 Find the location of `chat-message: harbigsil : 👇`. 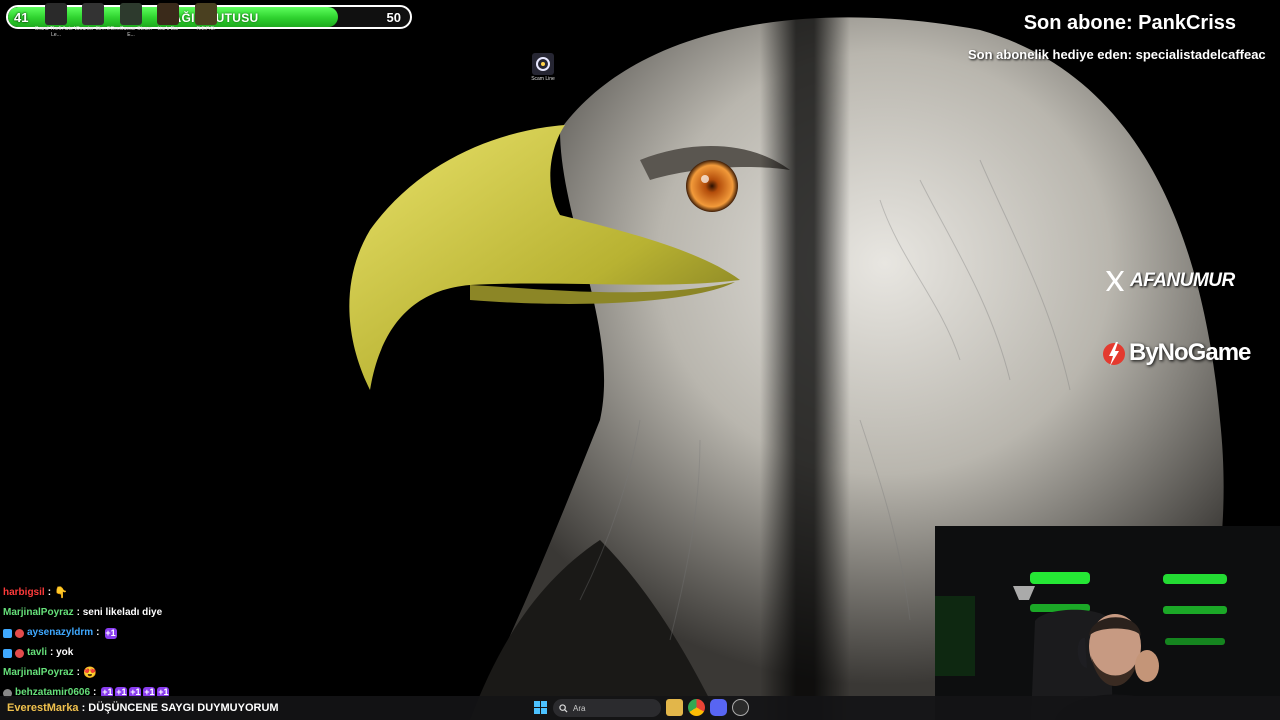

chat-message: harbigsil : 👇 is located at coordinates (213, 593).